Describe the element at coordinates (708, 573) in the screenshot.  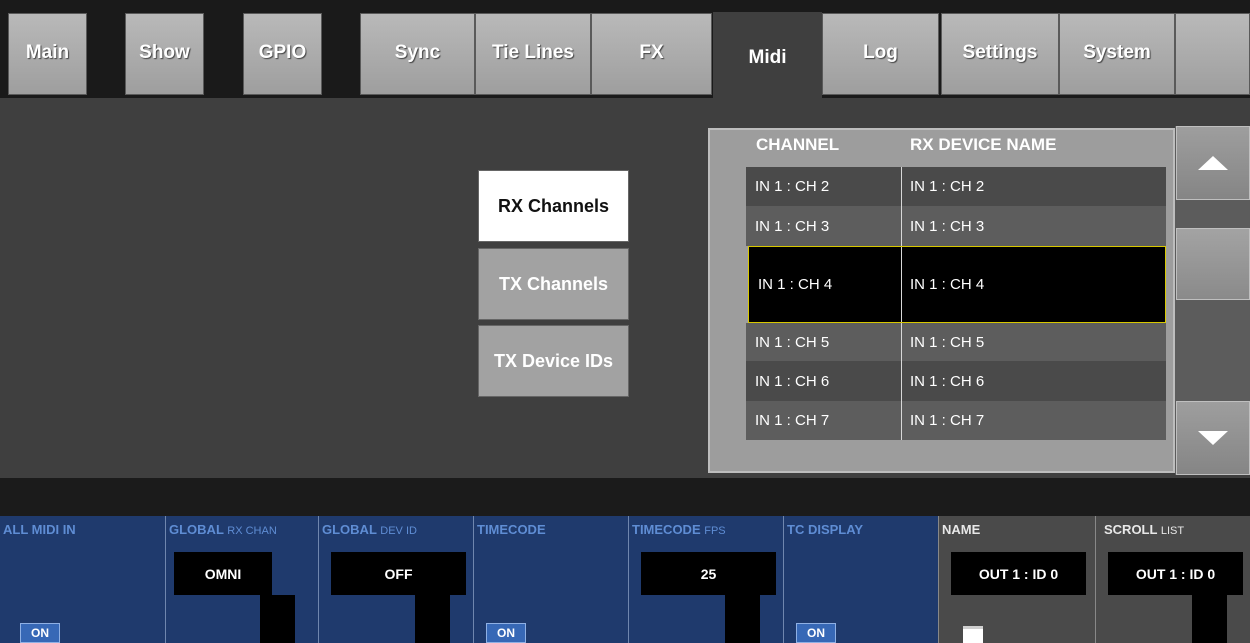
I see `timecode-fps-display: 25` at that location.